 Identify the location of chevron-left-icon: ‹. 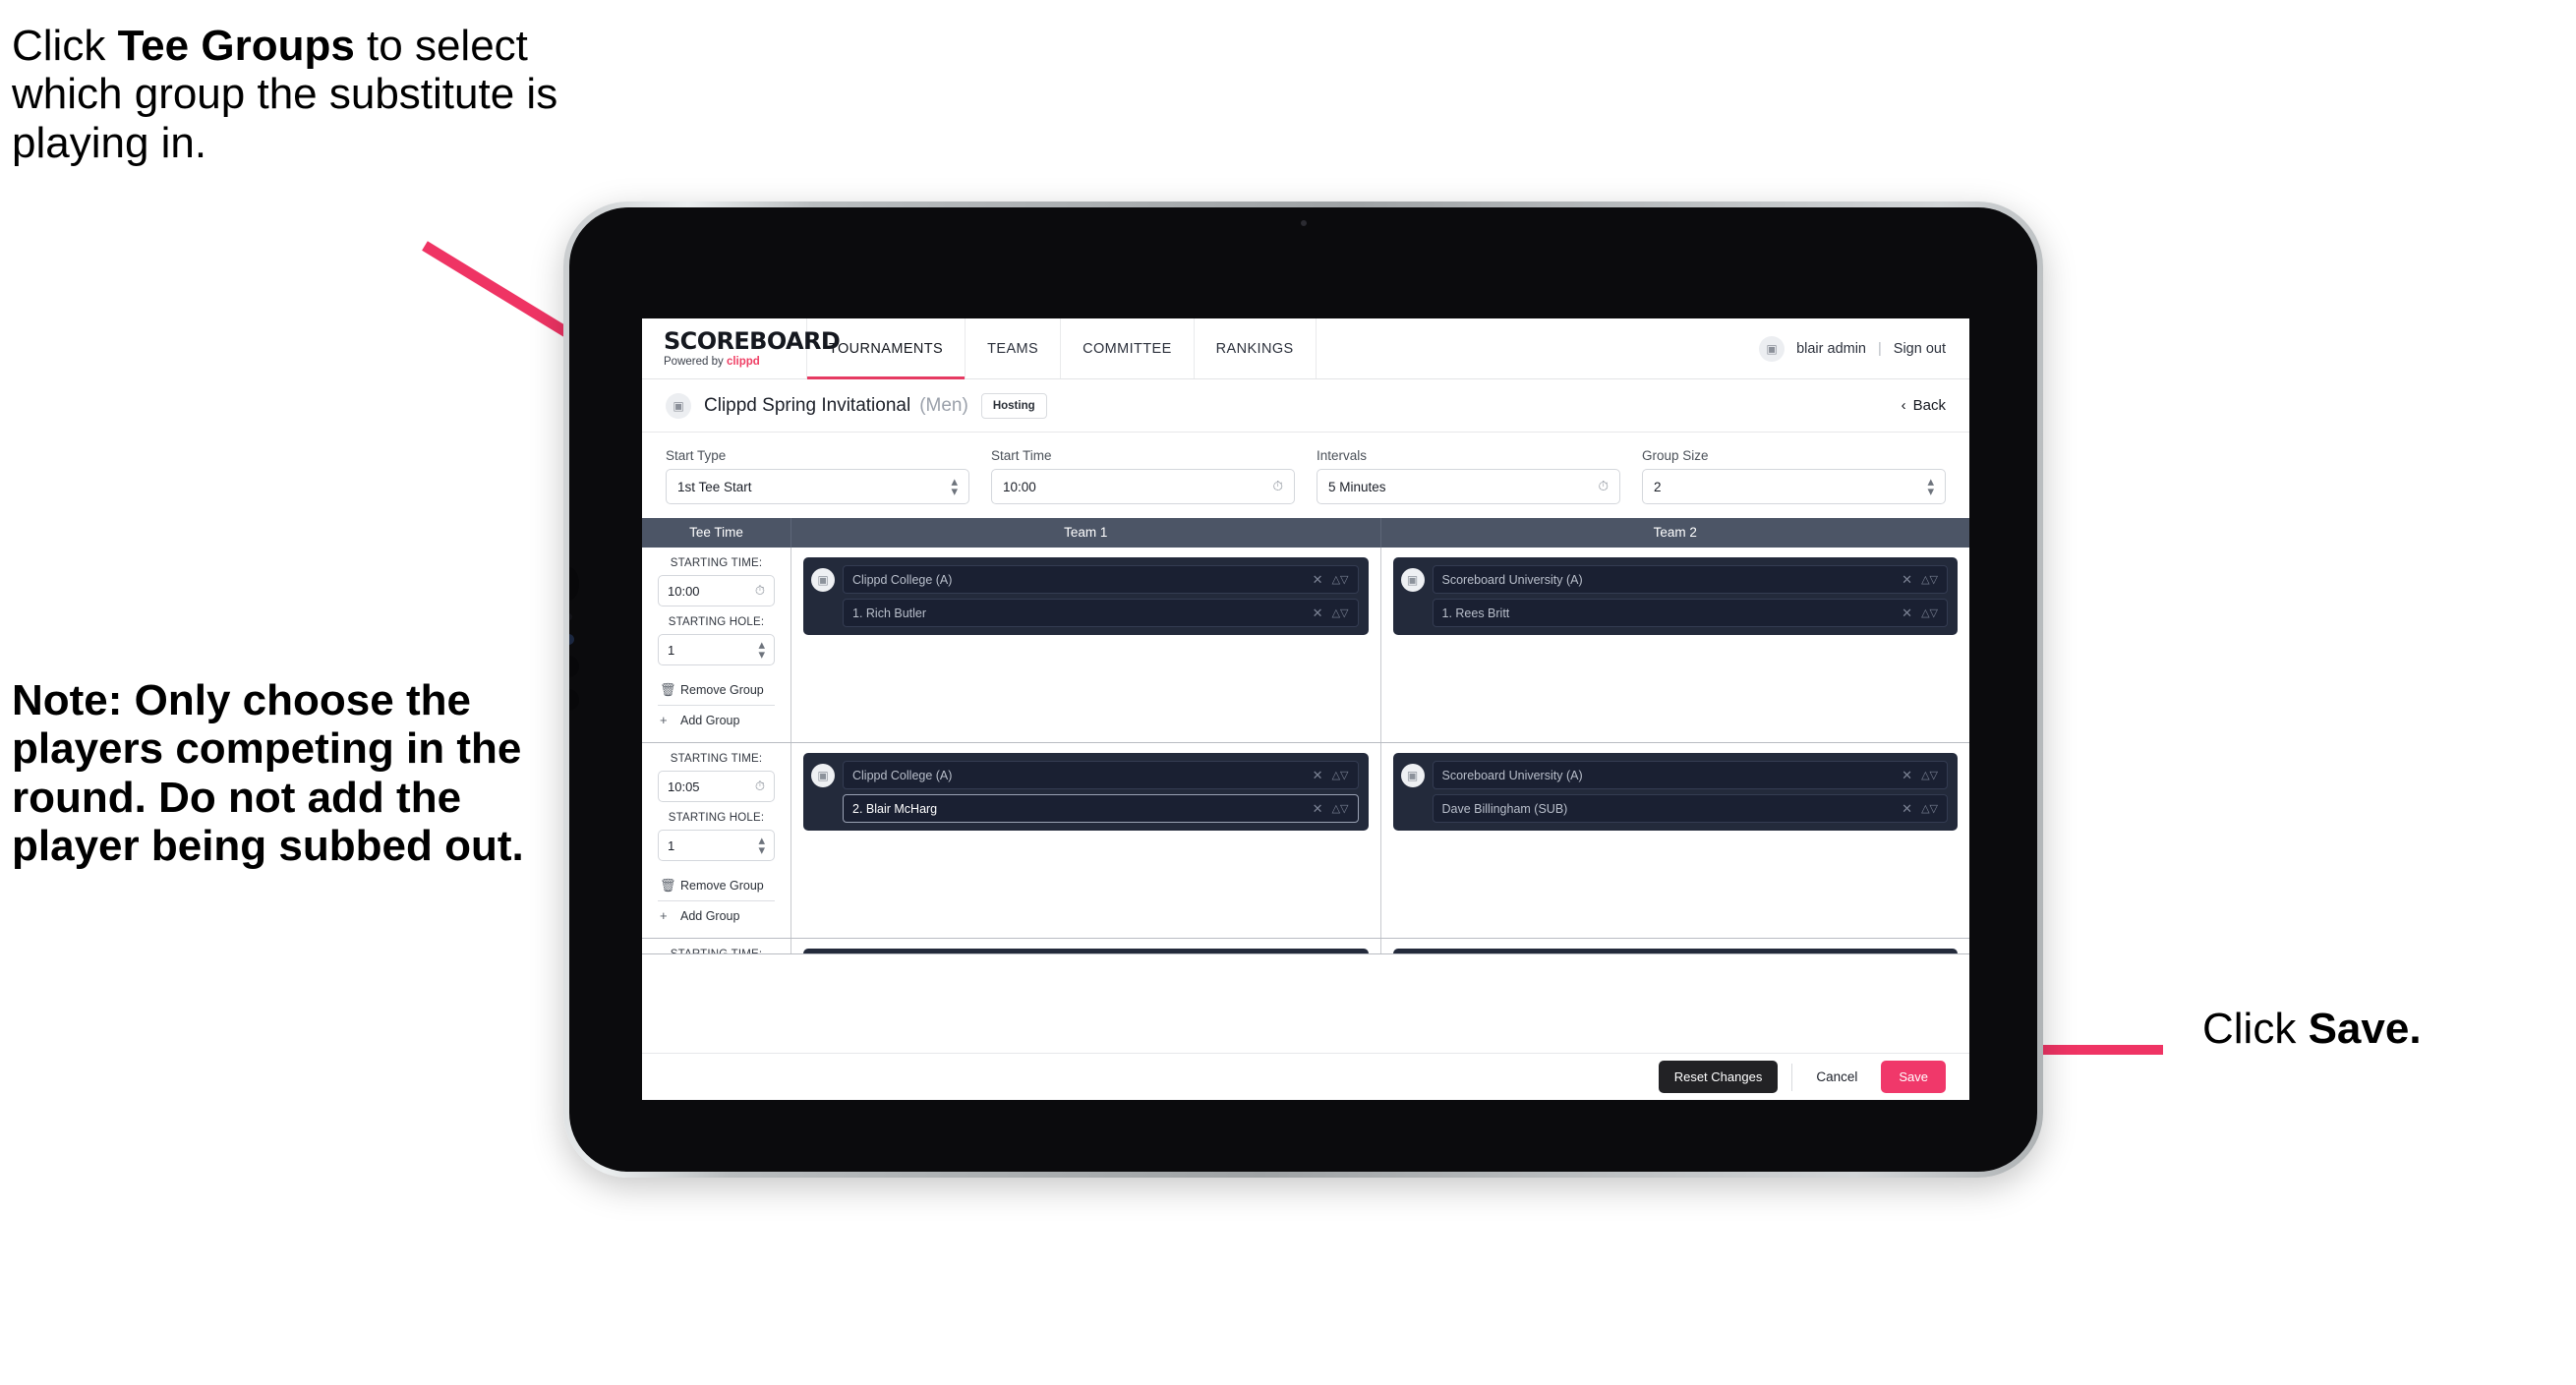
(1903, 405).